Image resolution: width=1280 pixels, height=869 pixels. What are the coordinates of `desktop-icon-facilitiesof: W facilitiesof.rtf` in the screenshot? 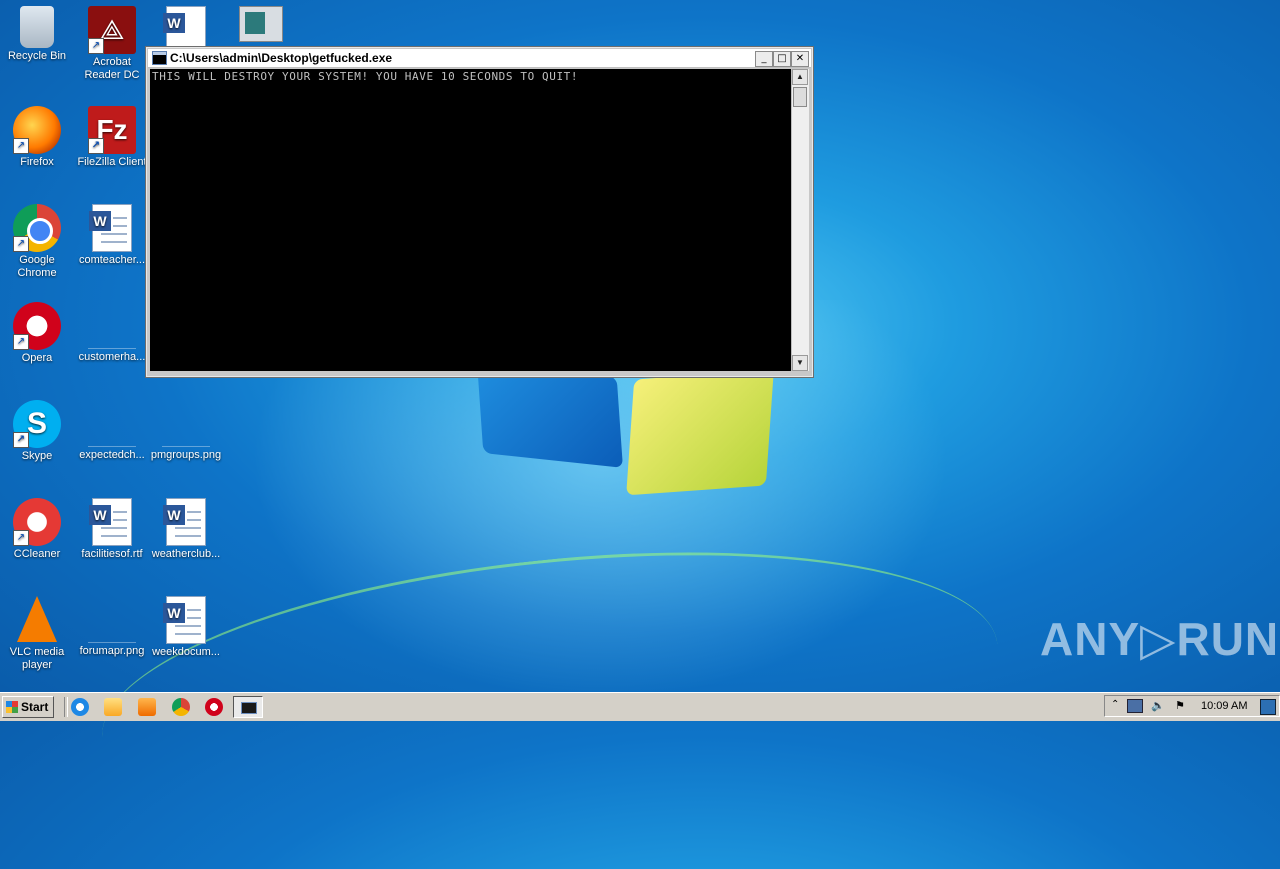 It's located at (112, 529).